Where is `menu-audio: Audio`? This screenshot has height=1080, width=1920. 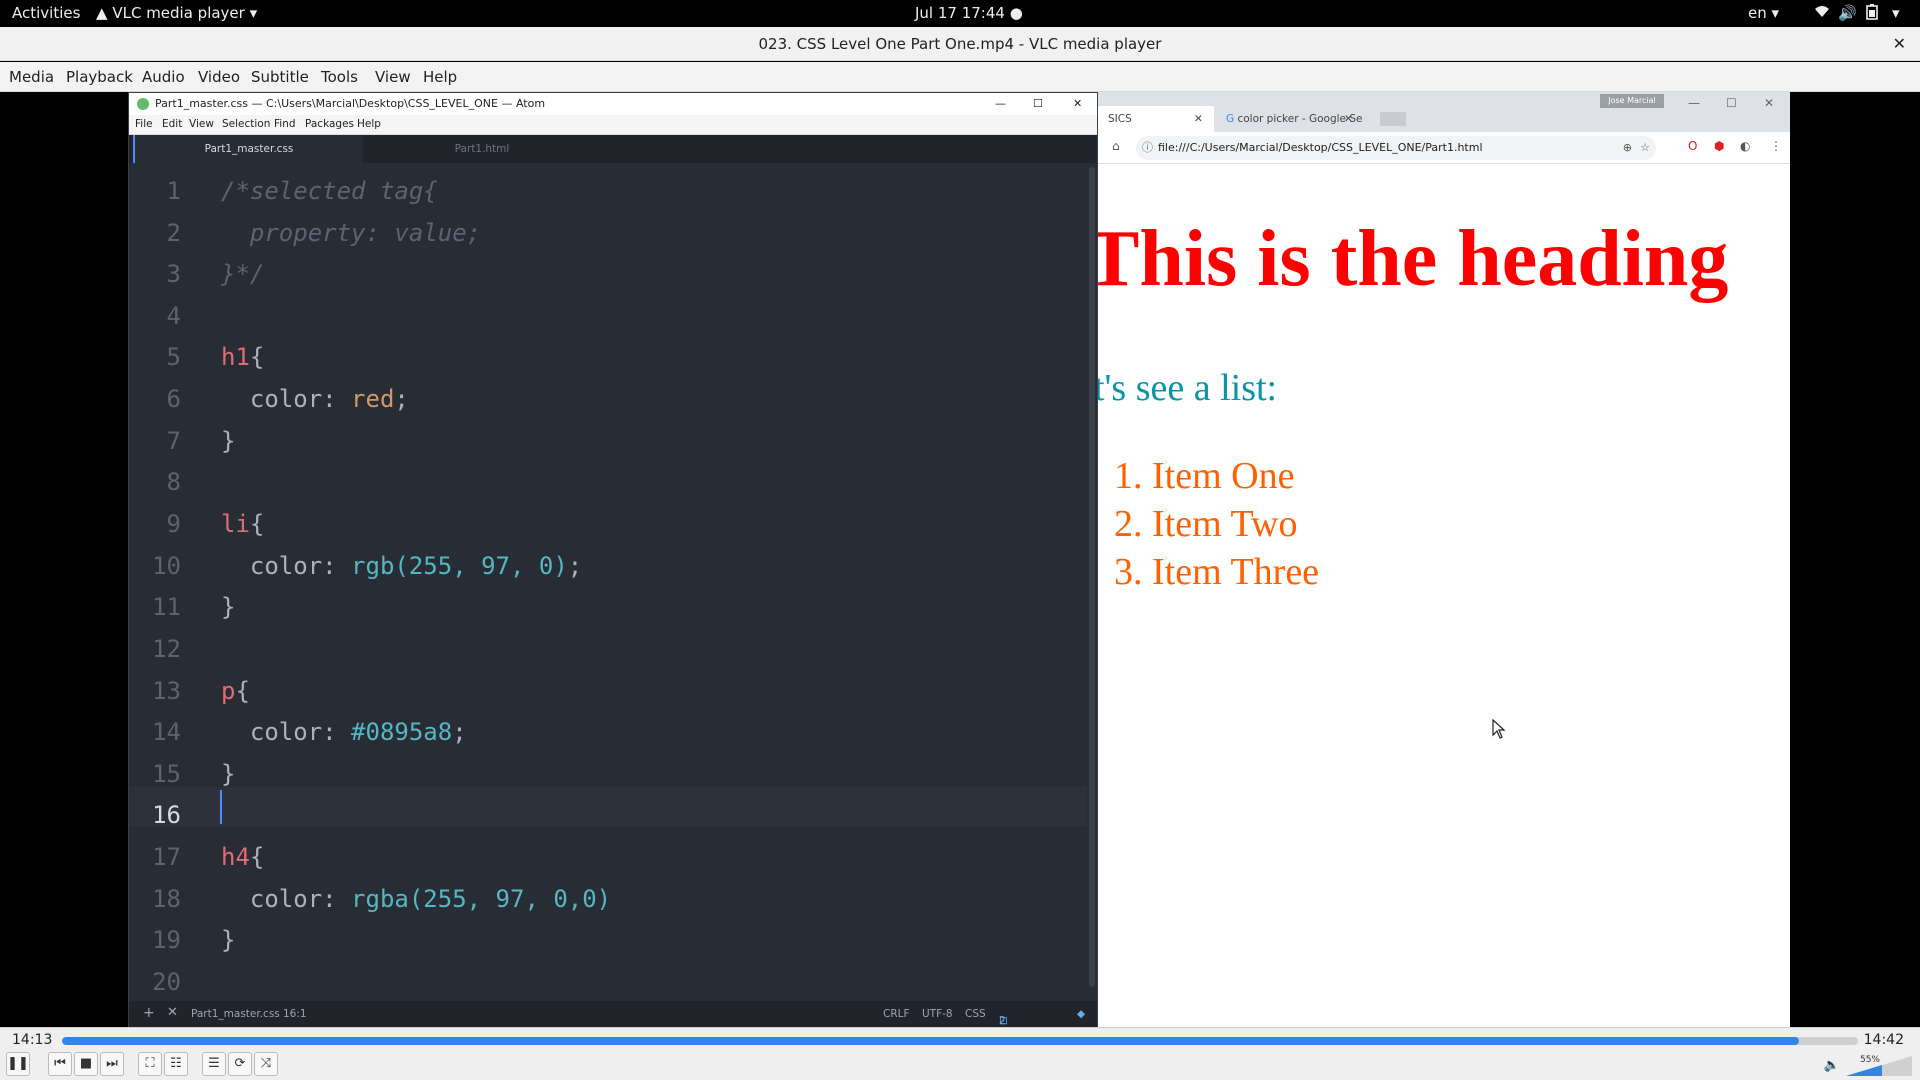
menu-audio: Audio is located at coordinates (163, 77).